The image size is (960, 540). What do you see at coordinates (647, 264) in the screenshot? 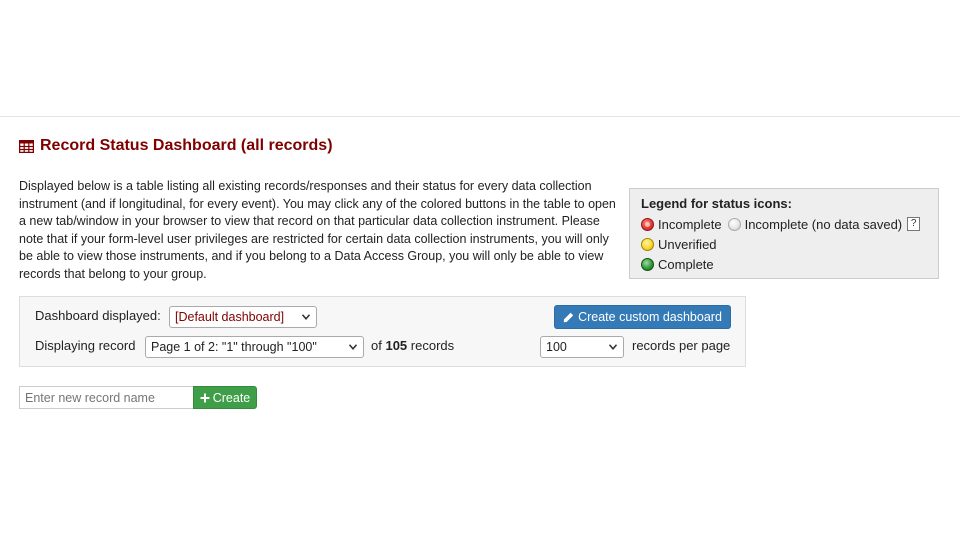
I see `complete-status-icon` at bounding box center [647, 264].